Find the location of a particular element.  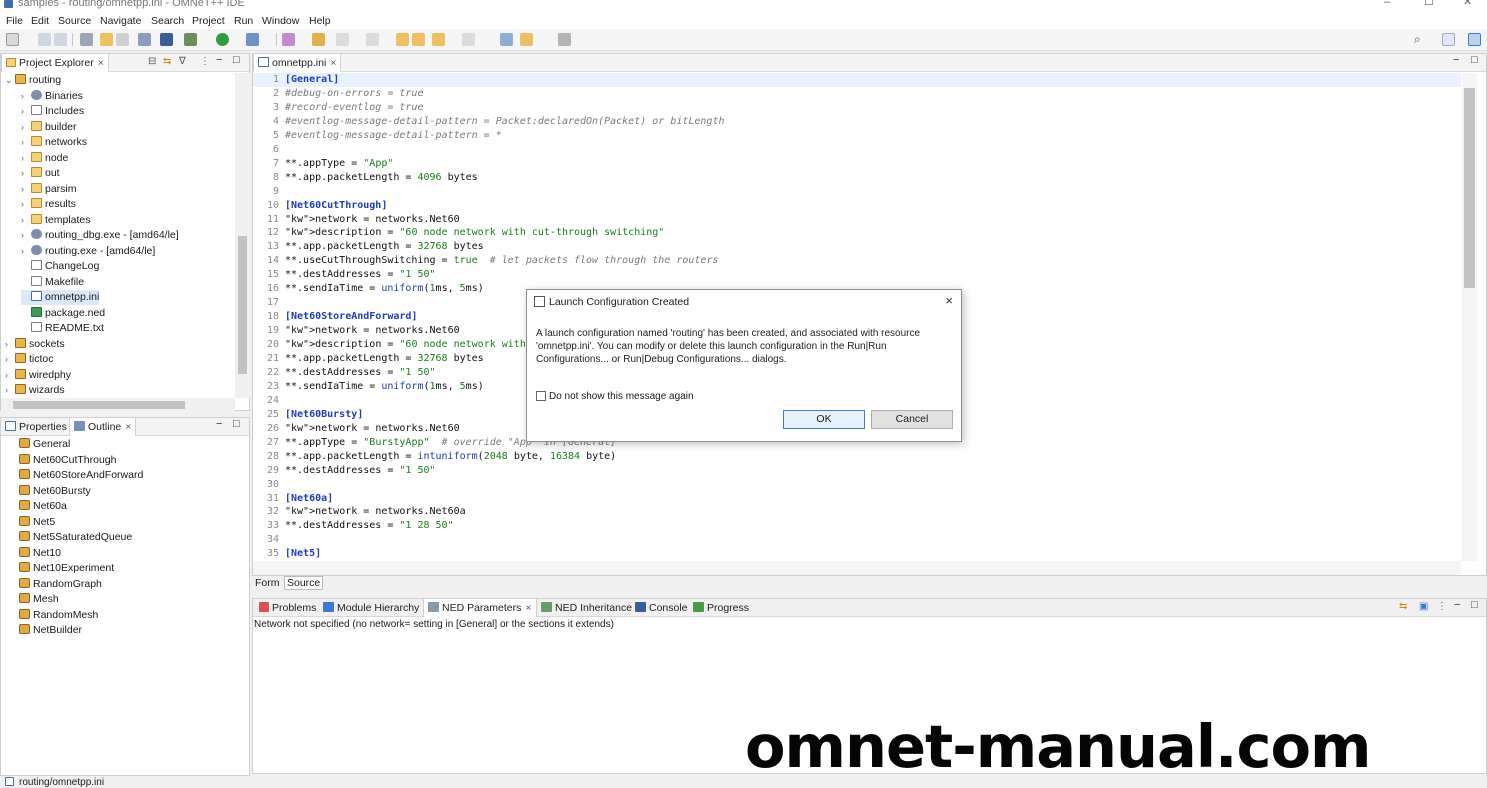

tree-item: › parsim is located at coordinates (49, 189).